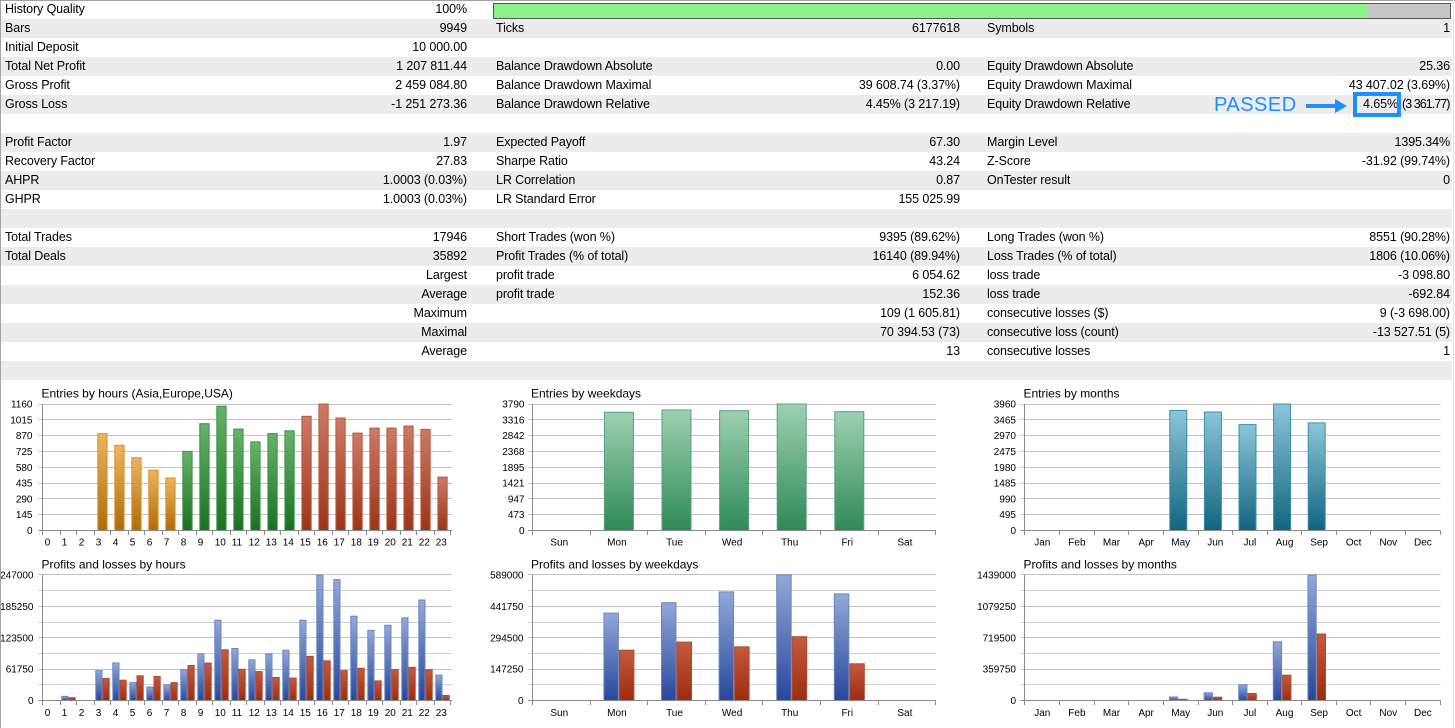 This screenshot has width=1455, height=728. I want to click on svg-text: 147250, so click(507, 670).